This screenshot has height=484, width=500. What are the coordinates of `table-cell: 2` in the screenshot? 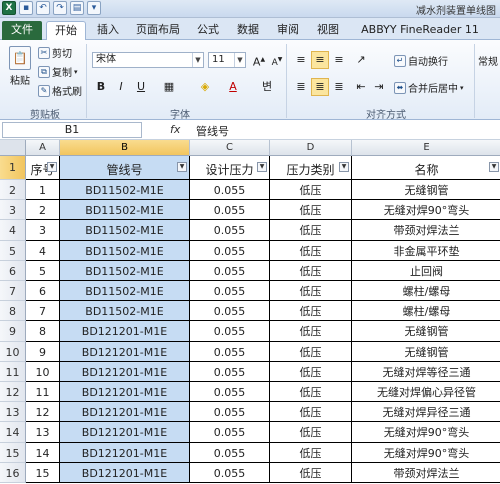 It's located at (43, 210).